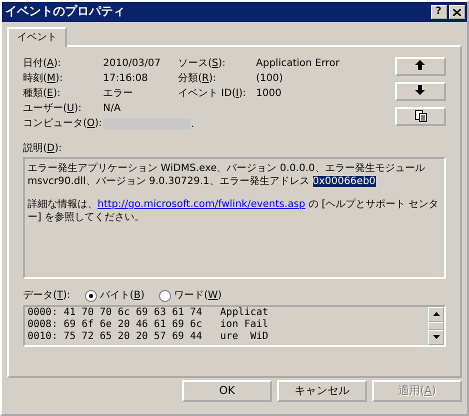 The width and height of the screenshot is (469, 416). I want to click on copy-icon, so click(420, 116).